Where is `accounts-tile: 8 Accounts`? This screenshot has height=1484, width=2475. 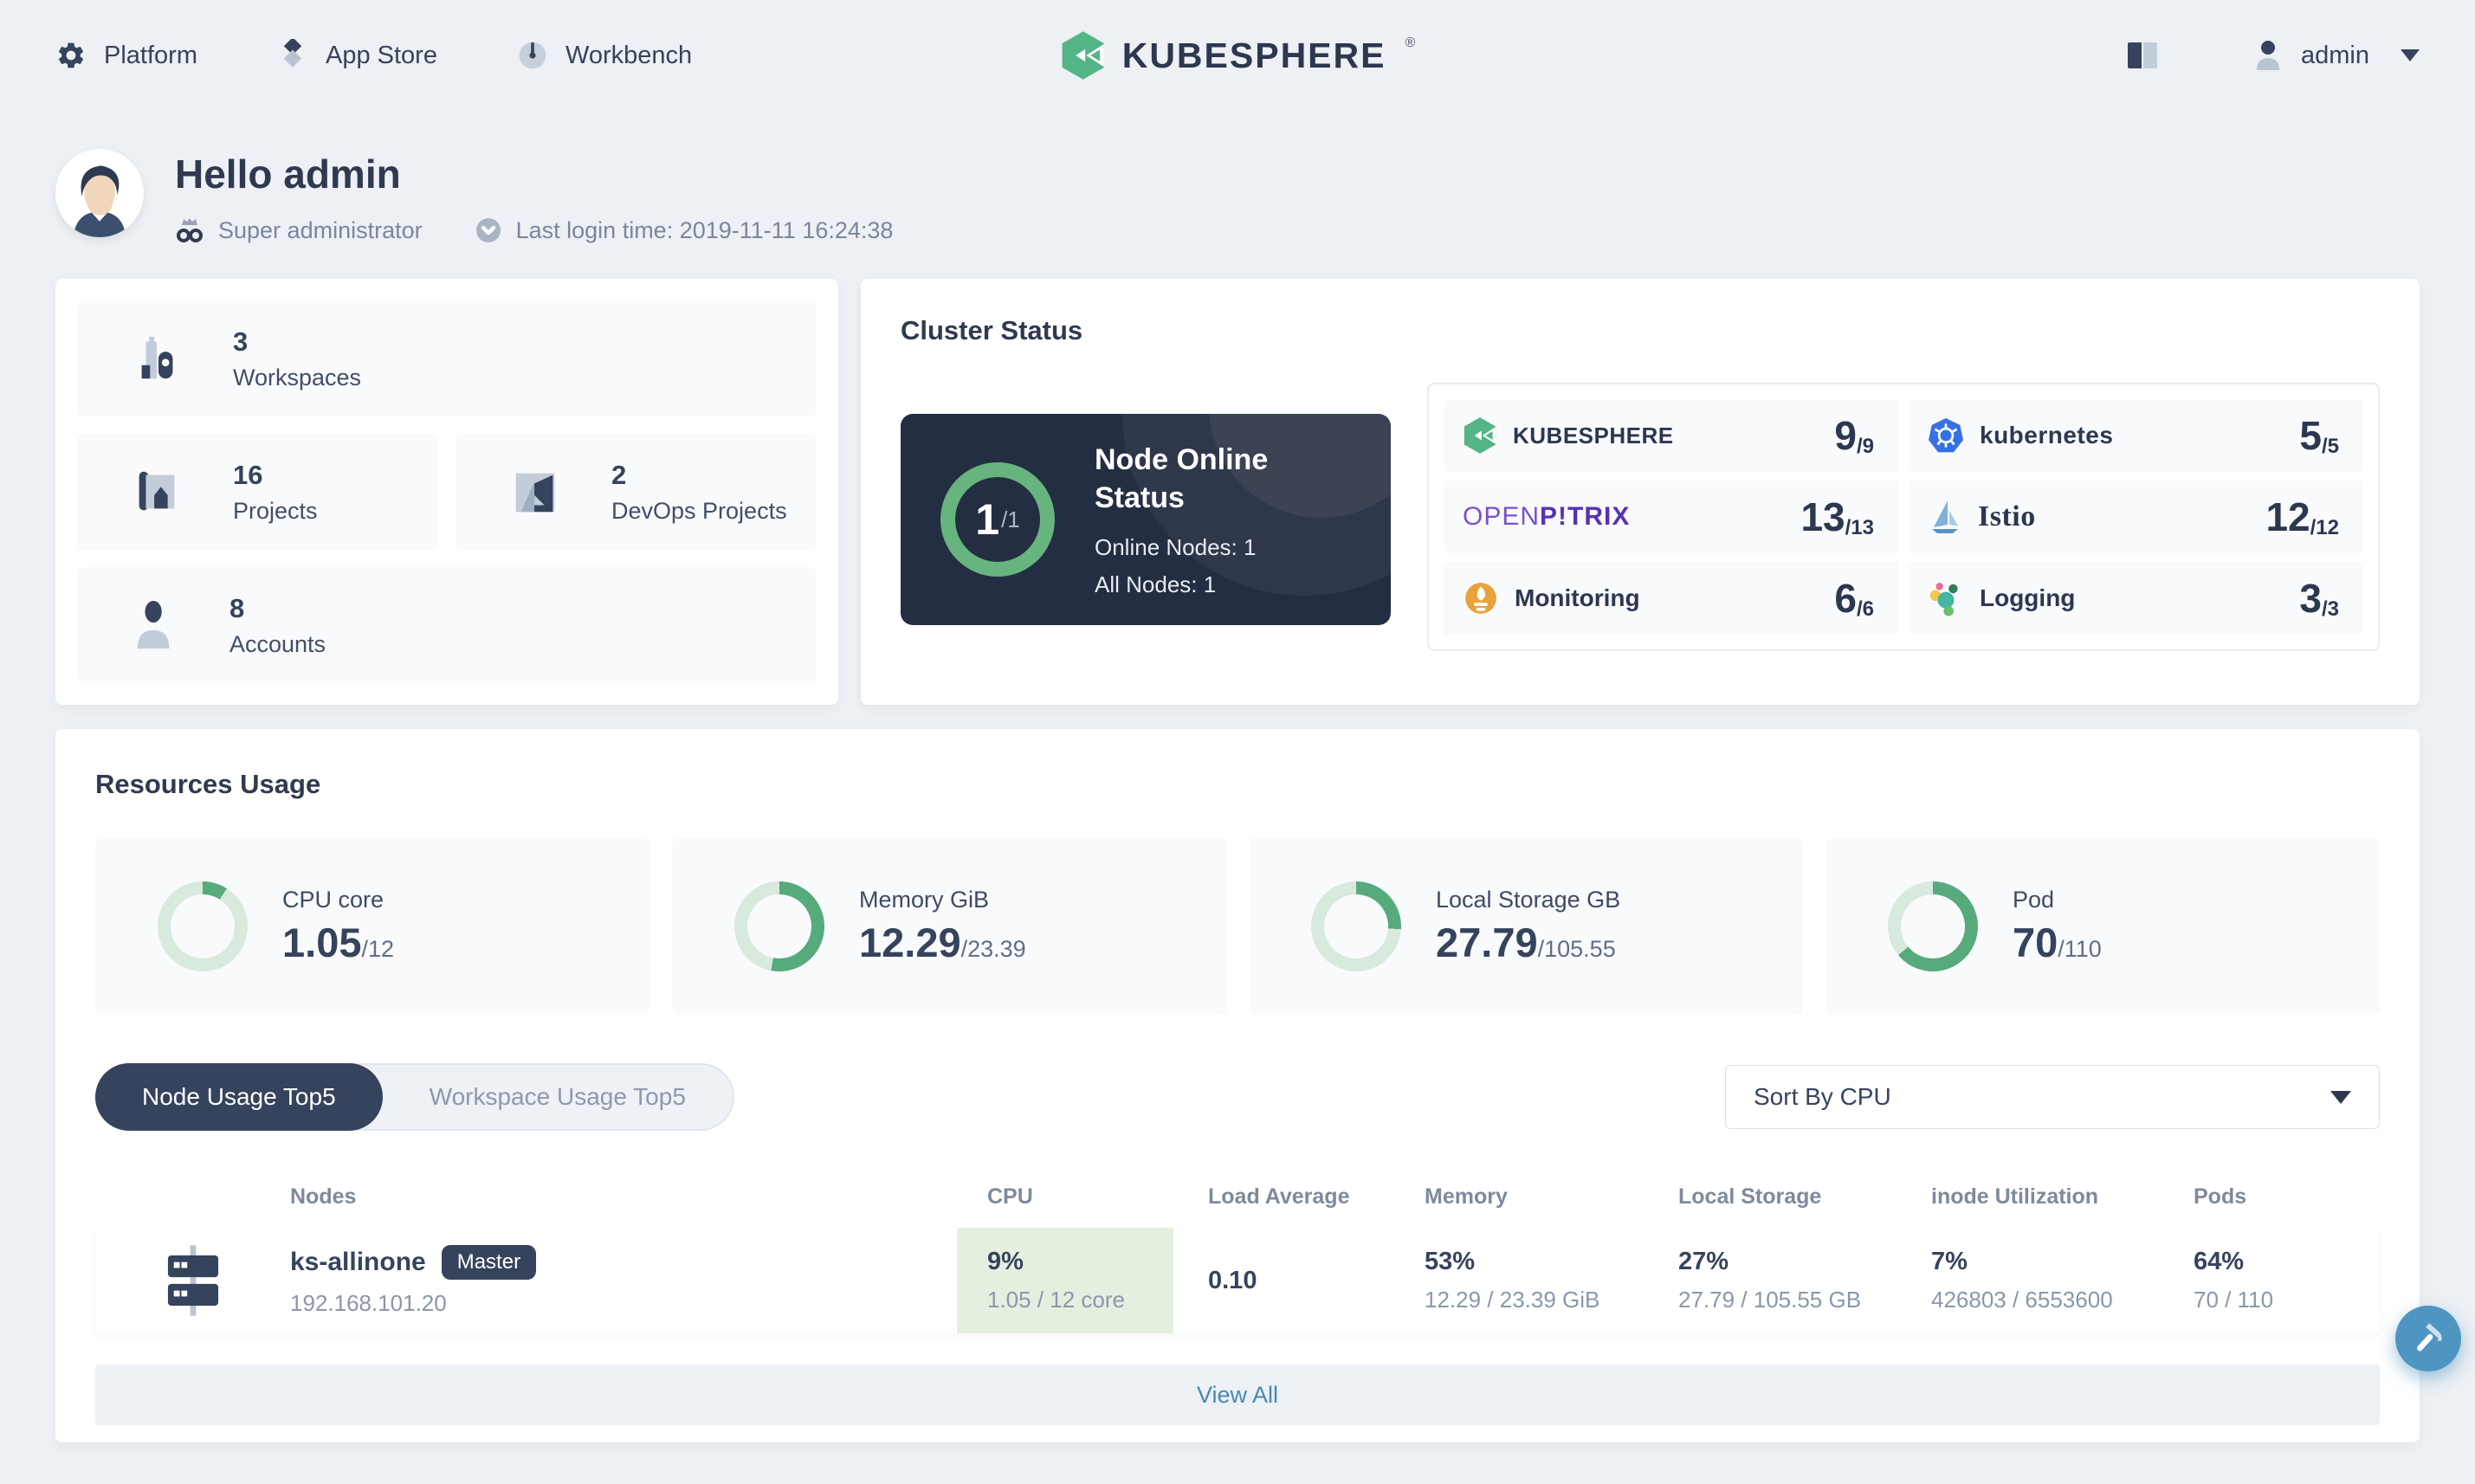 accounts-tile: 8 Accounts is located at coordinates (447, 625).